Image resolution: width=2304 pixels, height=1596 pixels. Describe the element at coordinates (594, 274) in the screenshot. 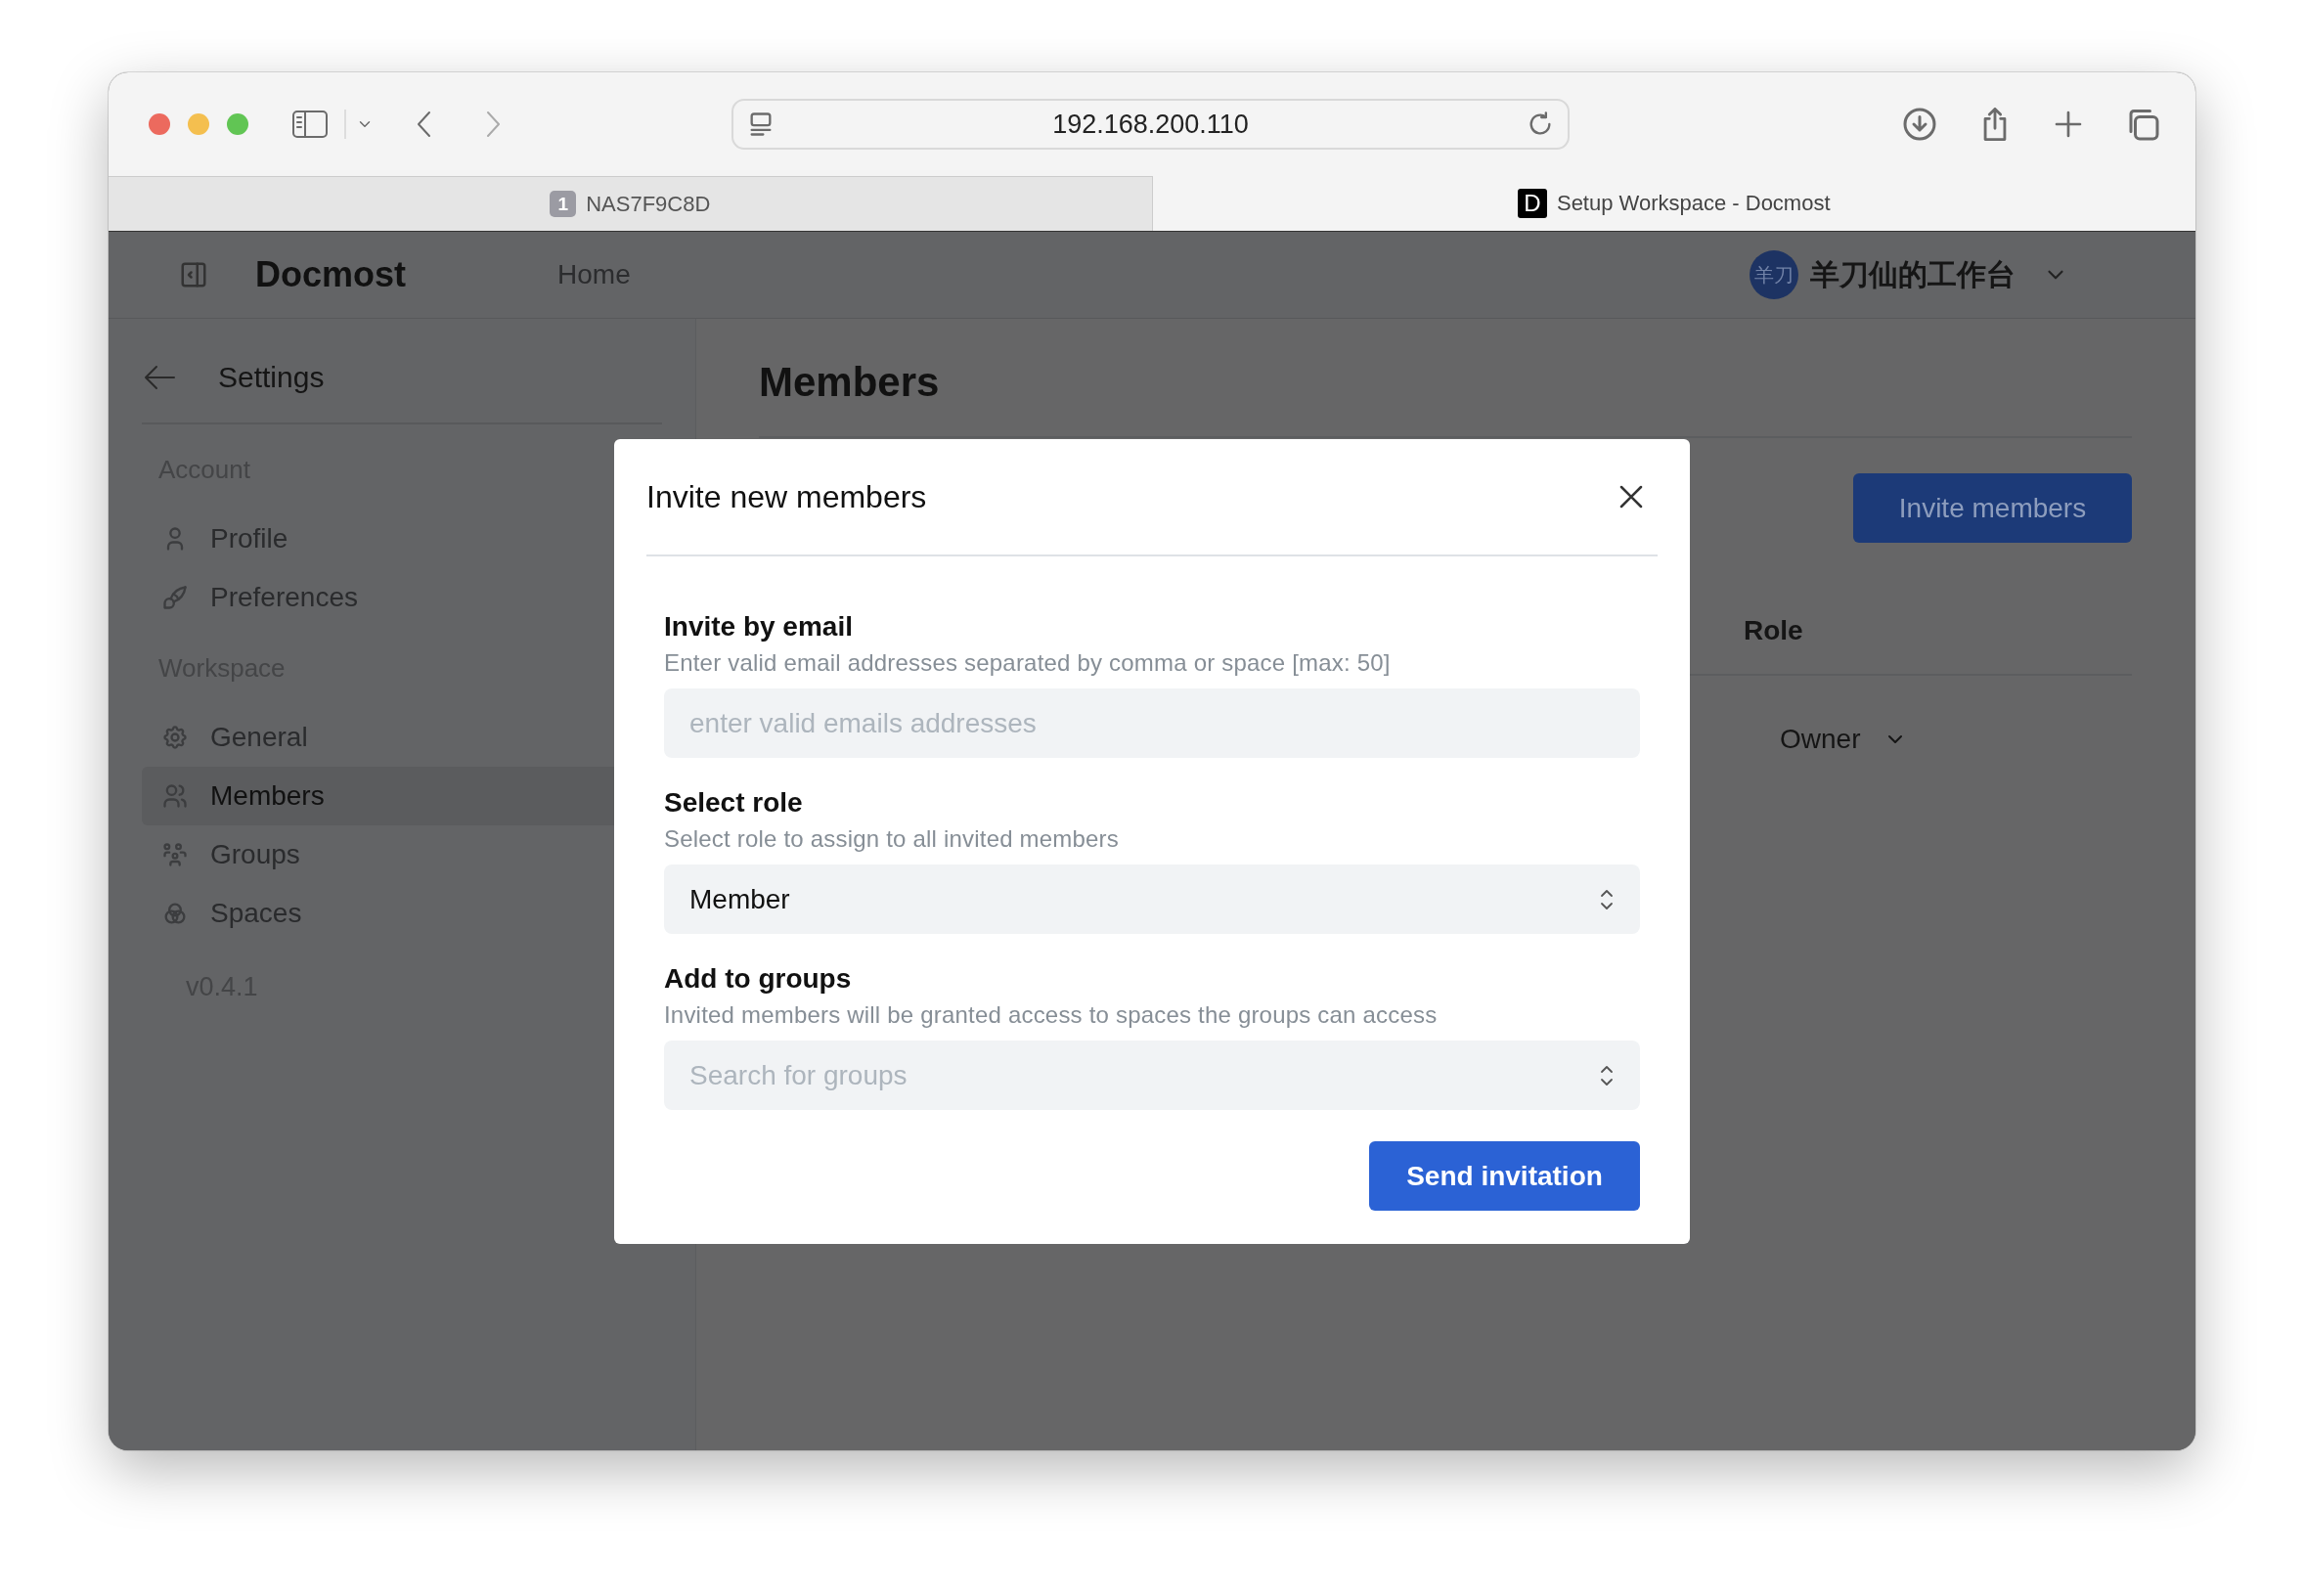

I see `nav-link: Home` at that location.